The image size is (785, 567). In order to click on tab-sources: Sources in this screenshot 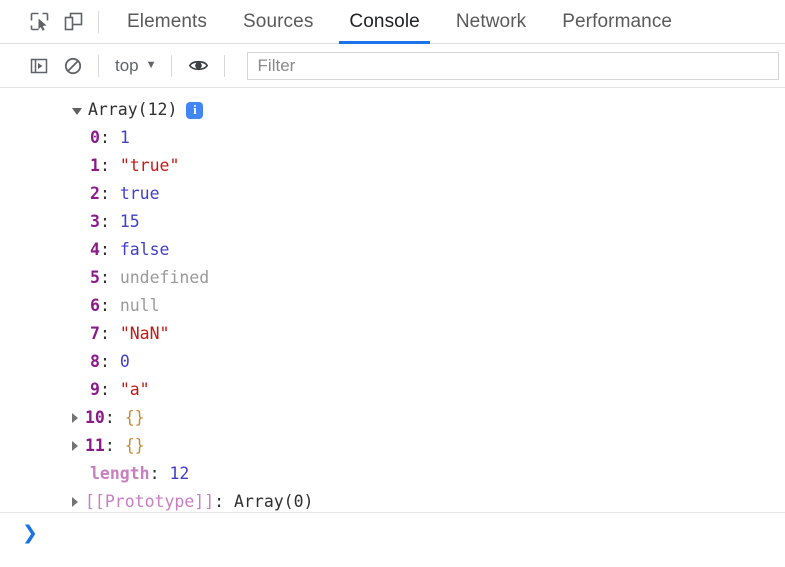, I will do `click(278, 22)`.